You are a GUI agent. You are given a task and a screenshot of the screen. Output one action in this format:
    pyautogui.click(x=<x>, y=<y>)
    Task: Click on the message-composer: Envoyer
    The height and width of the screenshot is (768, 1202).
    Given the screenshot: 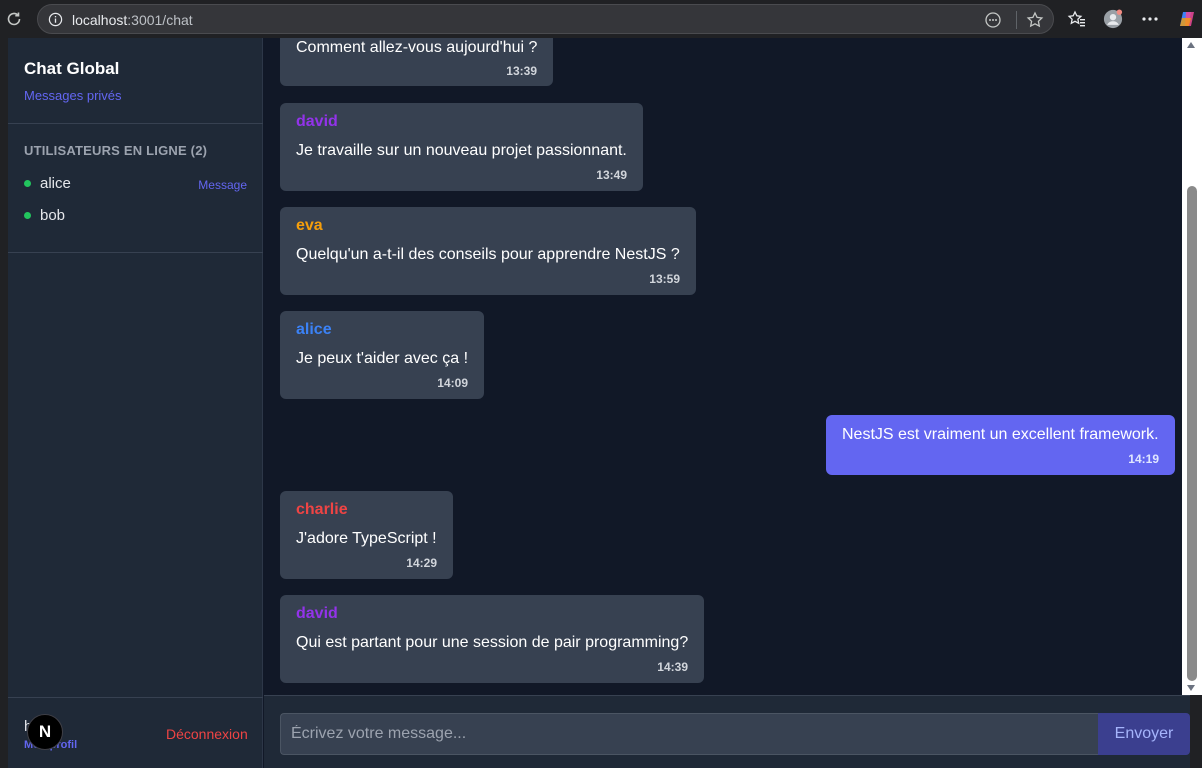 What is the action you would take?
    pyautogui.click(x=727, y=731)
    